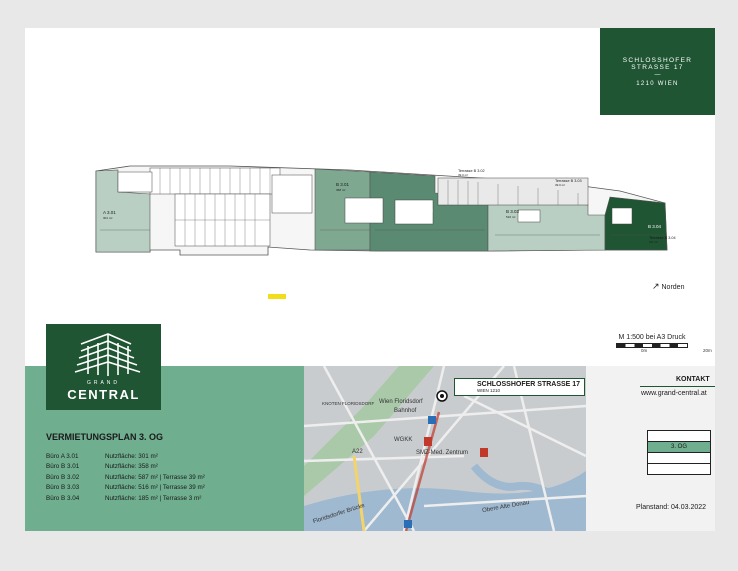  I want to click on stair-marker, so click(277, 296).